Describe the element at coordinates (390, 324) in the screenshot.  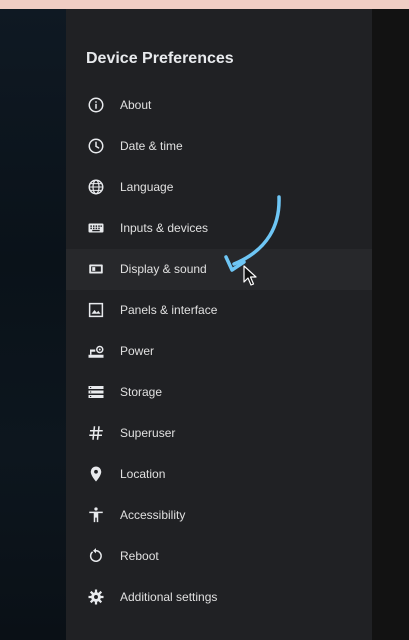
I see `background-right` at that location.